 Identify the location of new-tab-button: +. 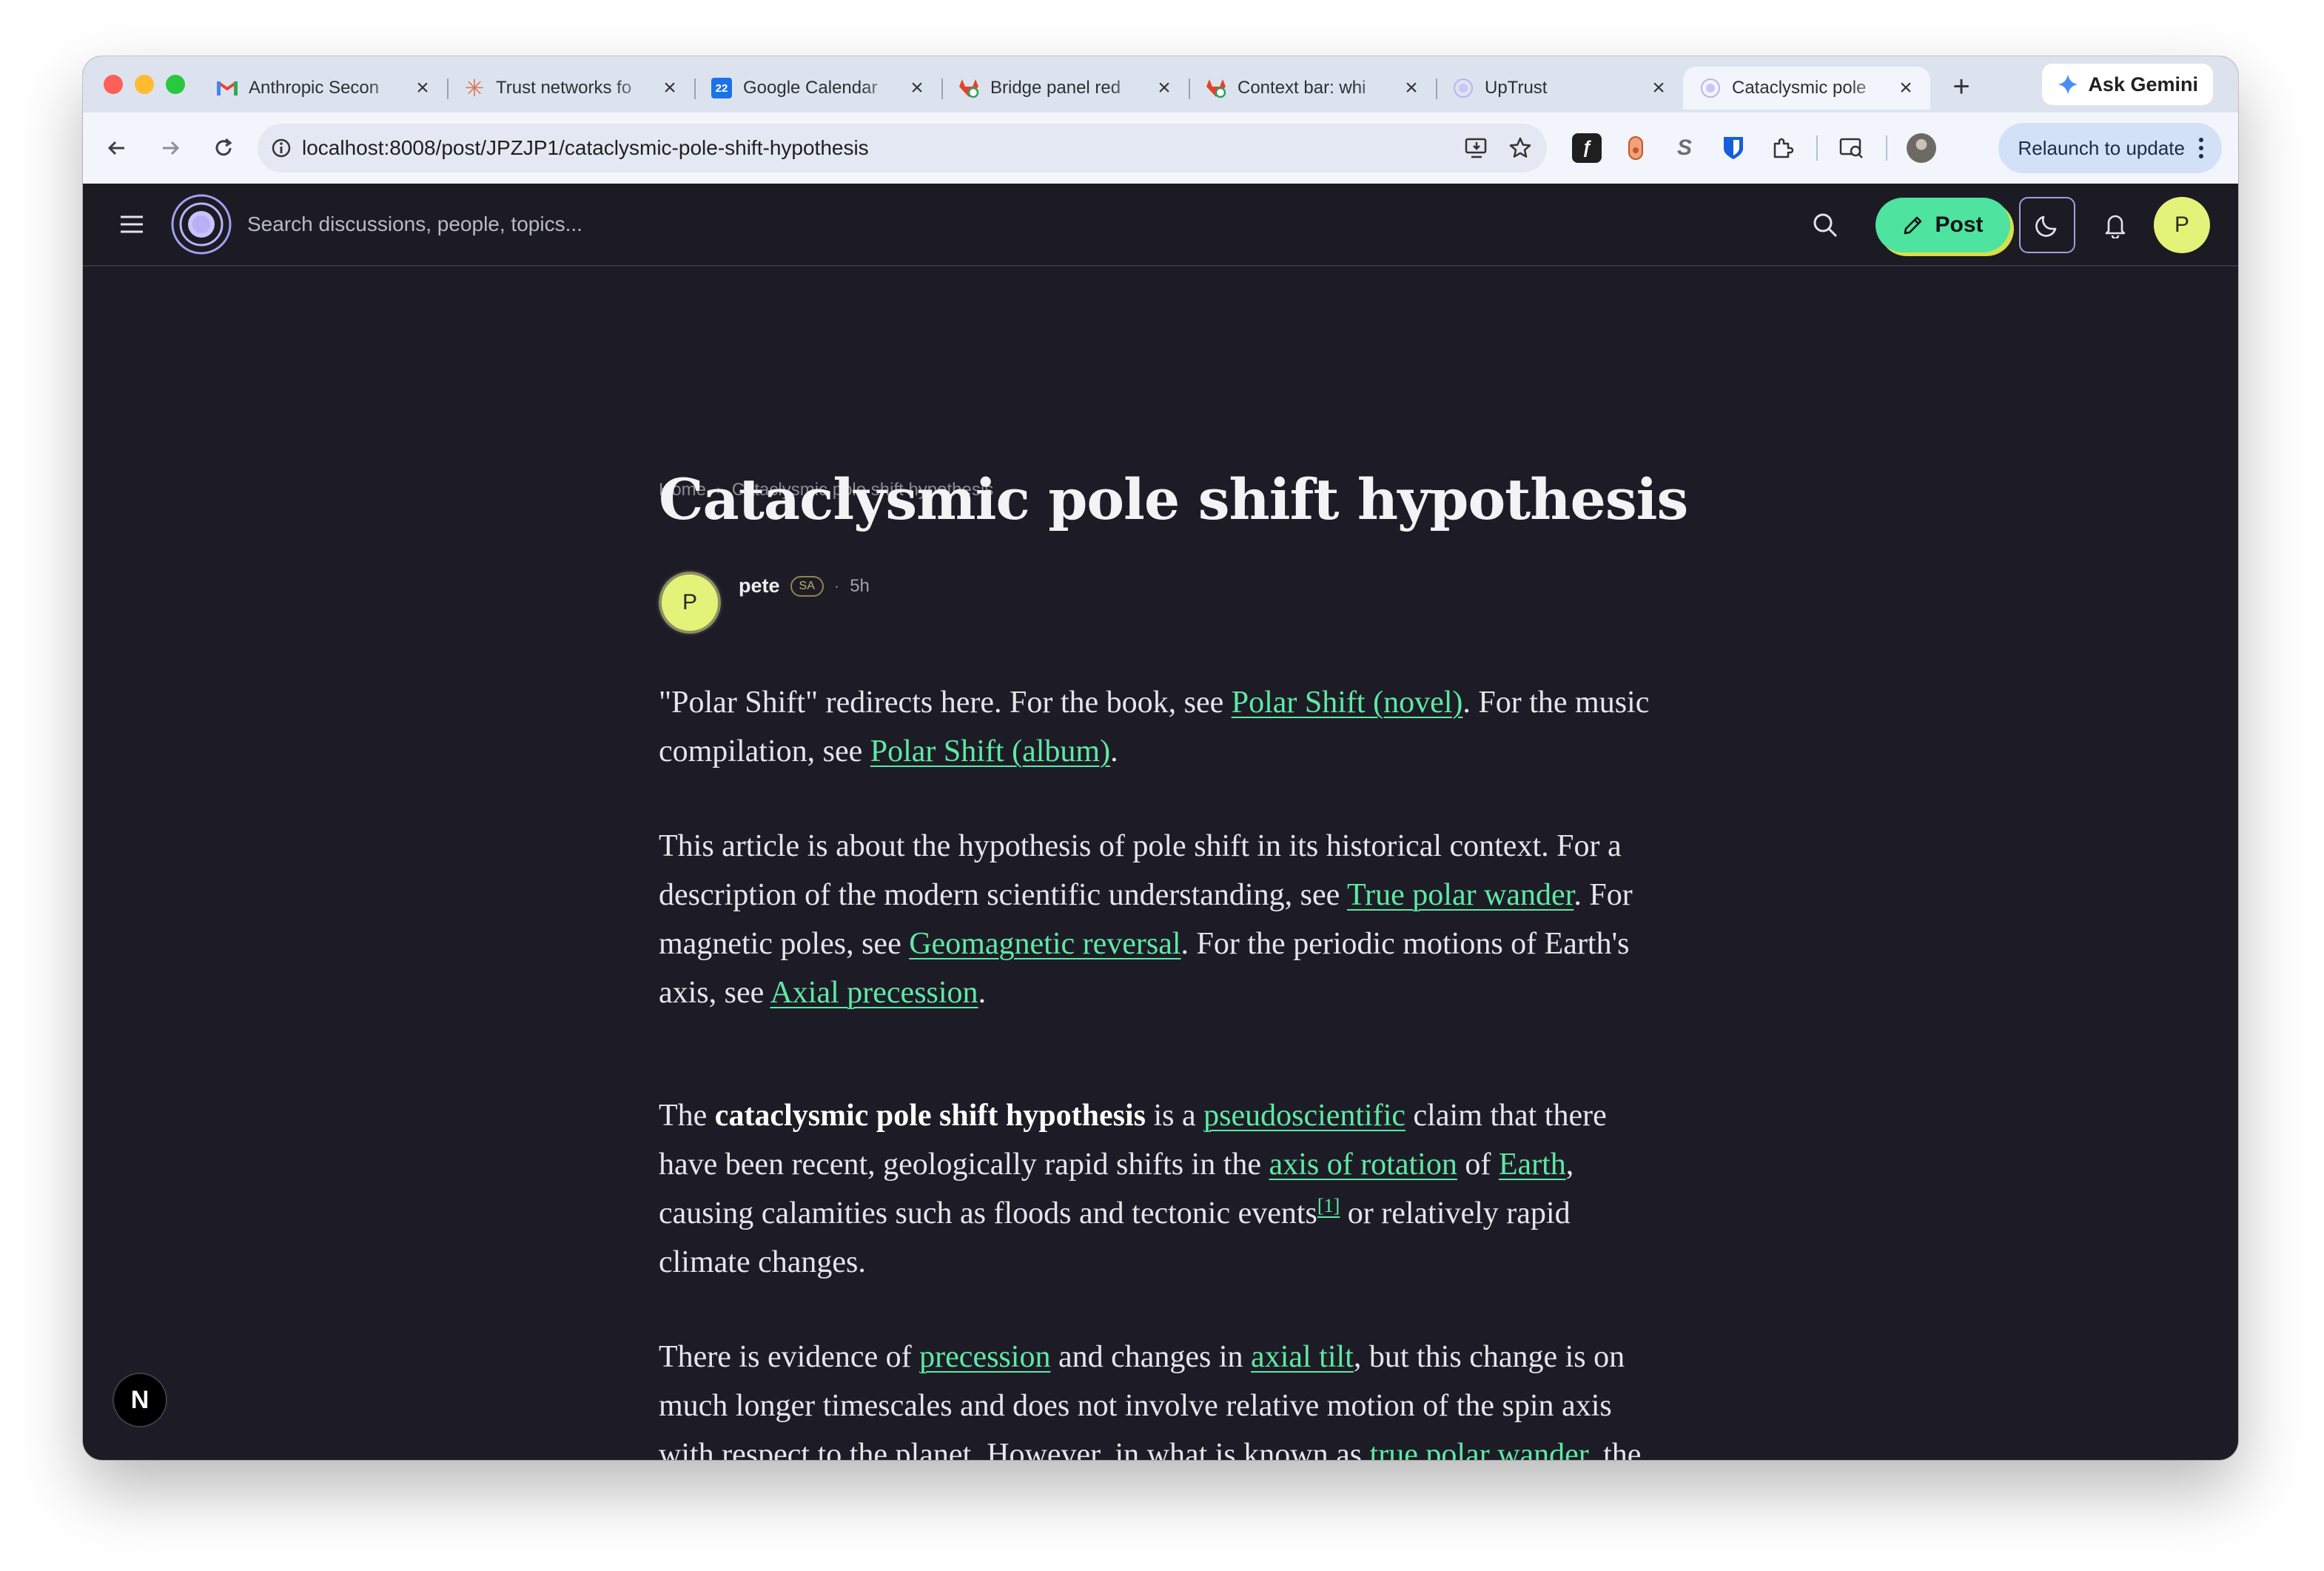
(1961, 87).